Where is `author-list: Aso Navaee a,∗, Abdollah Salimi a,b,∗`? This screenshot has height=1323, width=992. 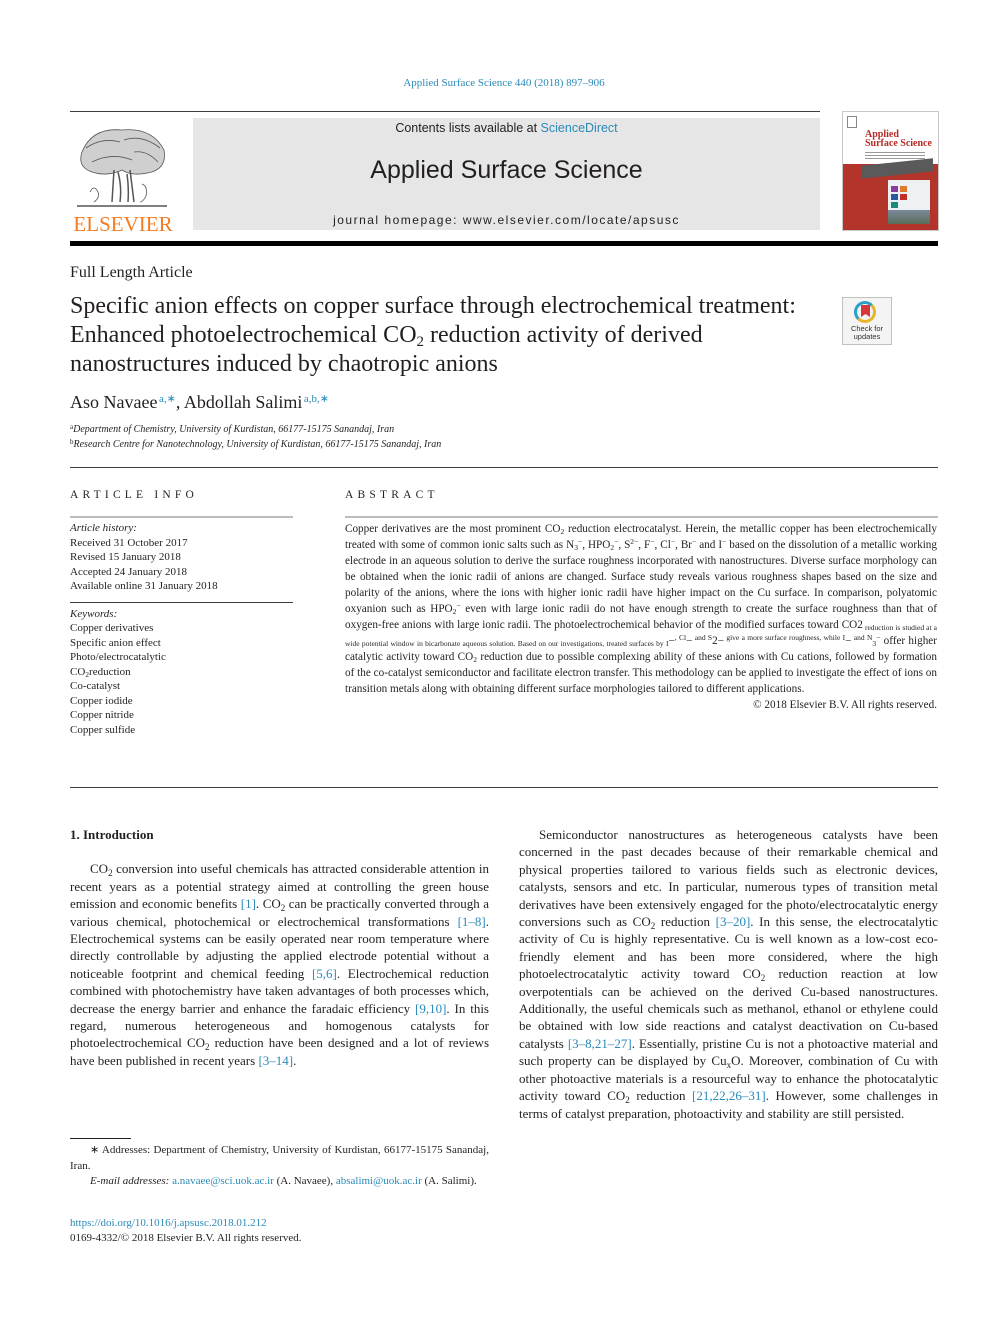 author-list: Aso Navaee a,∗, Abdollah Salimi a,b,∗ is located at coordinates (199, 402).